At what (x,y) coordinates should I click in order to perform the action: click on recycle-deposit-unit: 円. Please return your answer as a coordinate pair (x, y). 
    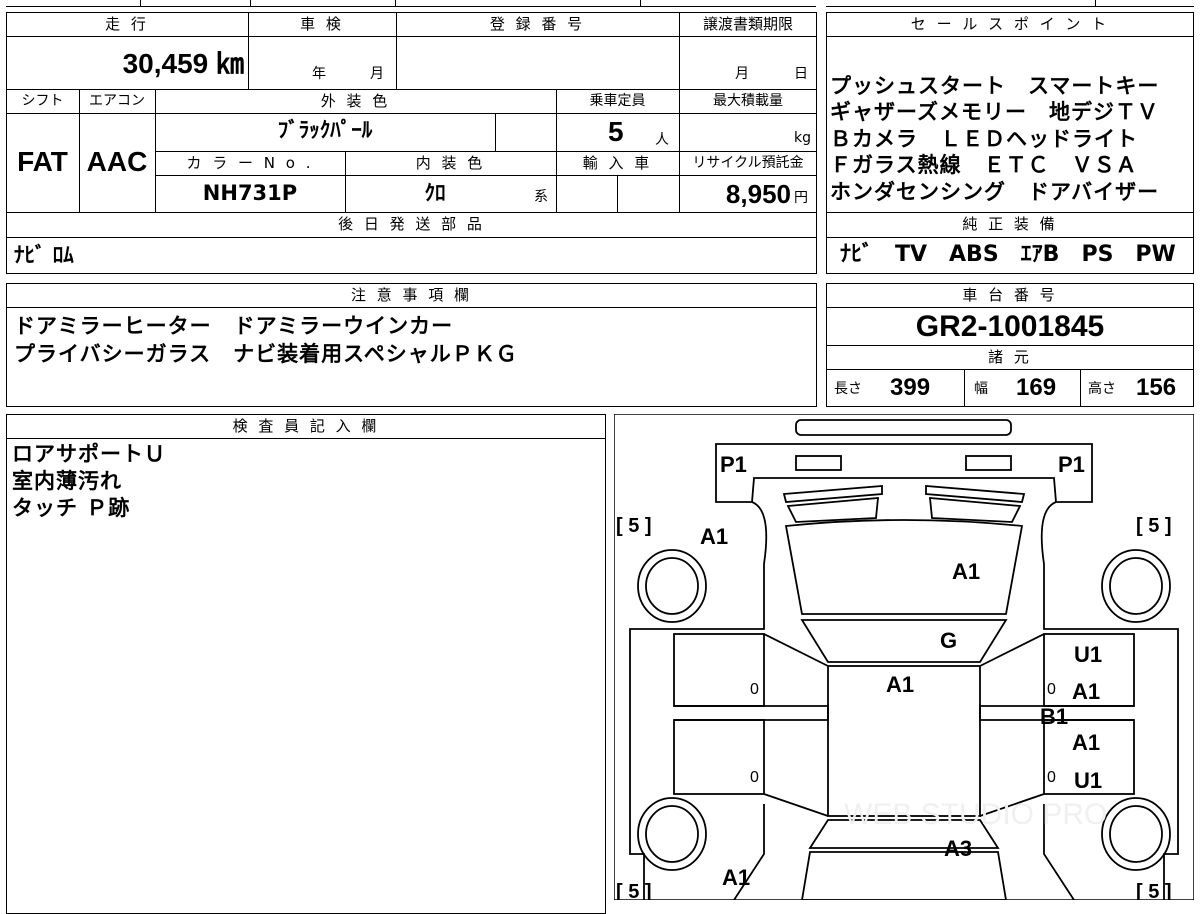
    Looking at the image, I should click on (801, 198).